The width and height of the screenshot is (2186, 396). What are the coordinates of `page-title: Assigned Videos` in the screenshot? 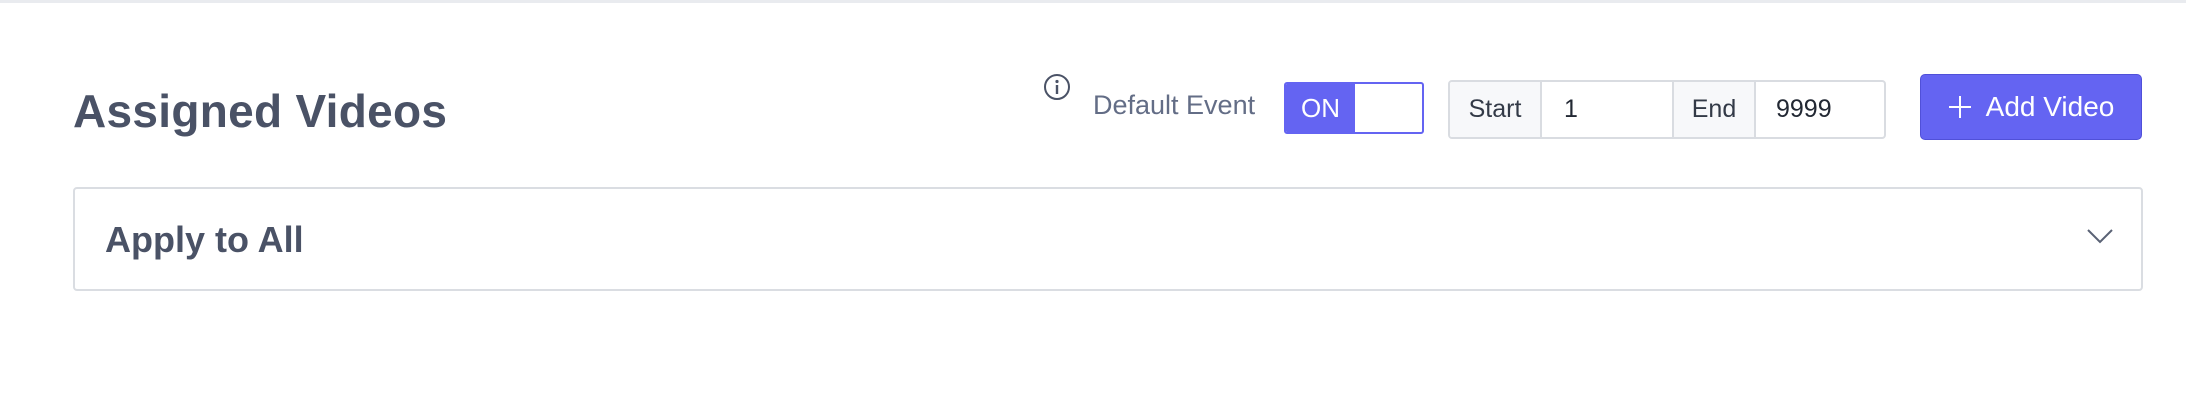 It's located at (260, 111).